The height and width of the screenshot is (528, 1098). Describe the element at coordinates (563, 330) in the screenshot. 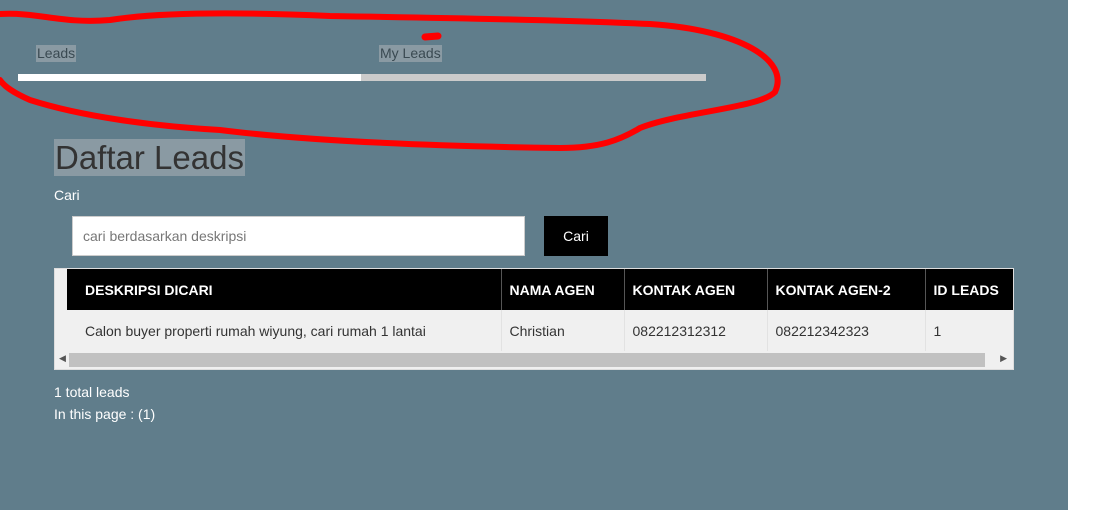

I see `cell-agent-name: Christian` at that location.